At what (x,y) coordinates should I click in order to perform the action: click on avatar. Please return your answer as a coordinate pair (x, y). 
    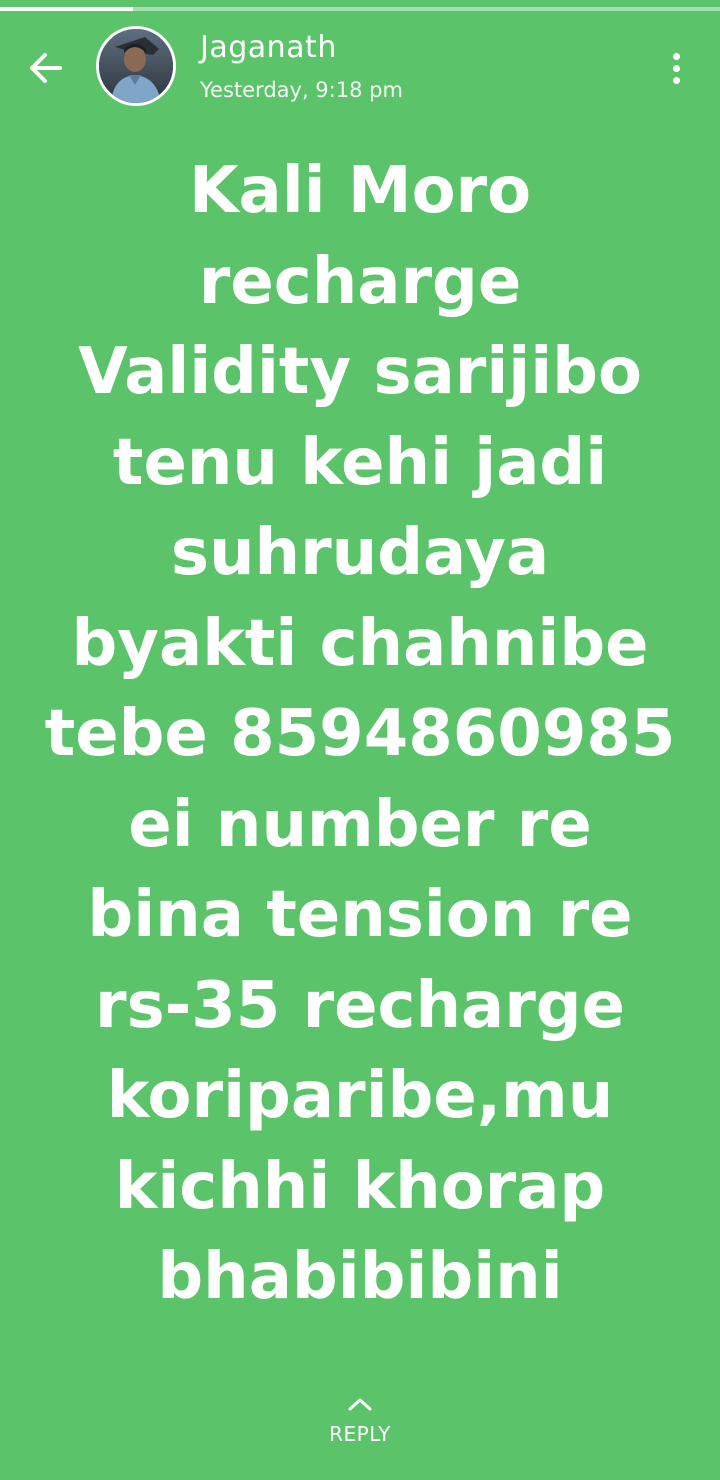
    Looking at the image, I should click on (136, 66).